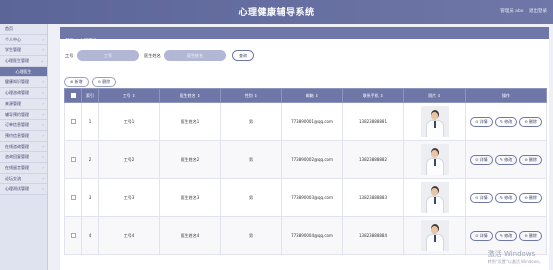 Image resolution: width=553 pixels, height=270 pixels. Describe the element at coordinates (190, 159) in the screenshot. I see `cell-name: 医生姓名2` at that location.